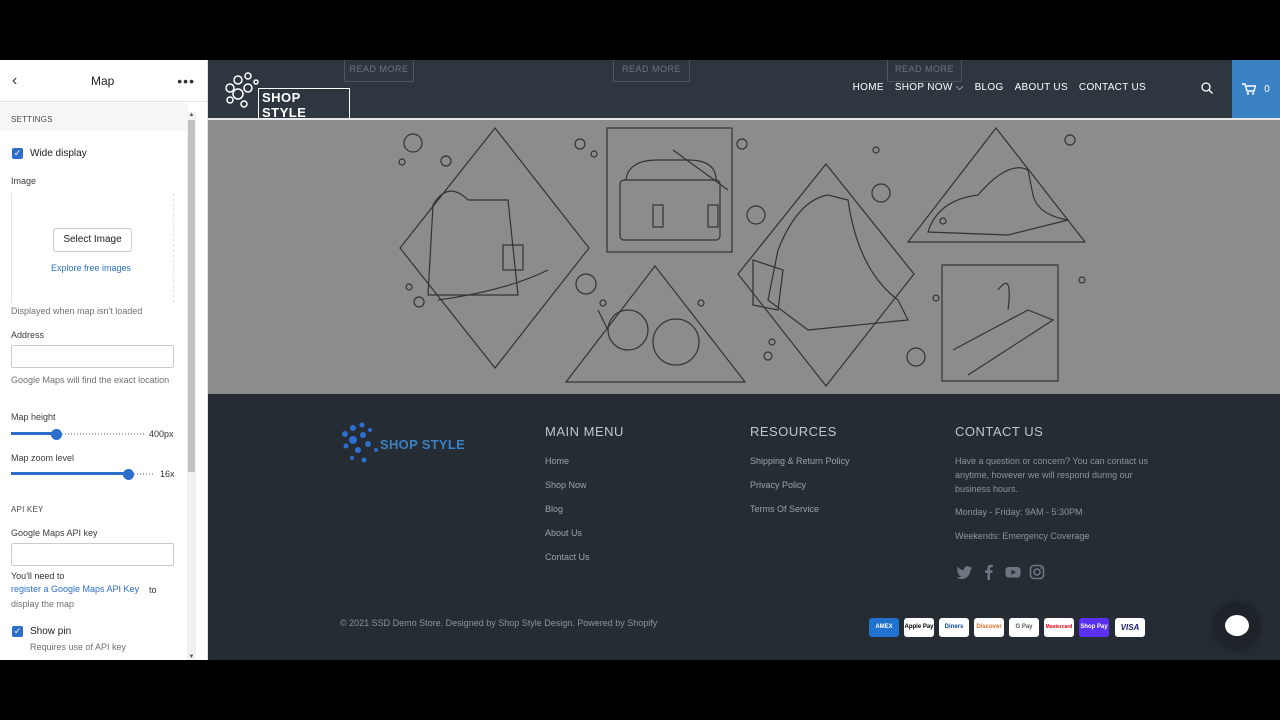 Image resolution: width=1280 pixels, height=720 pixels. Describe the element at coordinates (33, 417) in the screenshot. I see `map-height-label: Map height` at that location.